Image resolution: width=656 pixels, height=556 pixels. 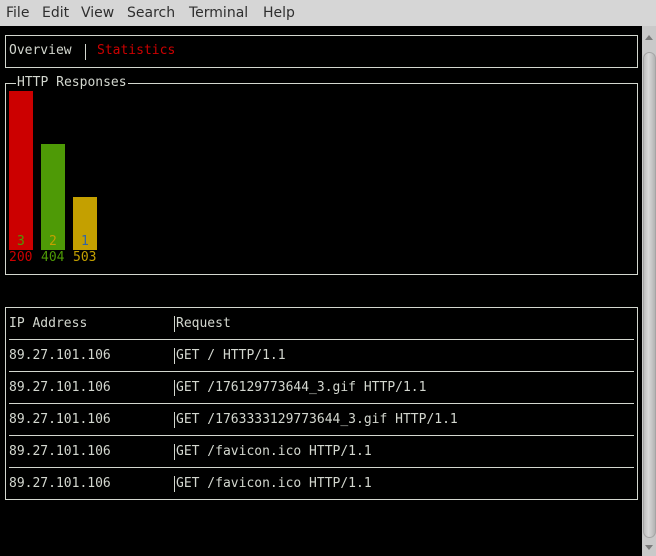 I want to click on request-cell: GET /1763333129773644_3.gif HTTP/1.1, so click(x=317, y=419).